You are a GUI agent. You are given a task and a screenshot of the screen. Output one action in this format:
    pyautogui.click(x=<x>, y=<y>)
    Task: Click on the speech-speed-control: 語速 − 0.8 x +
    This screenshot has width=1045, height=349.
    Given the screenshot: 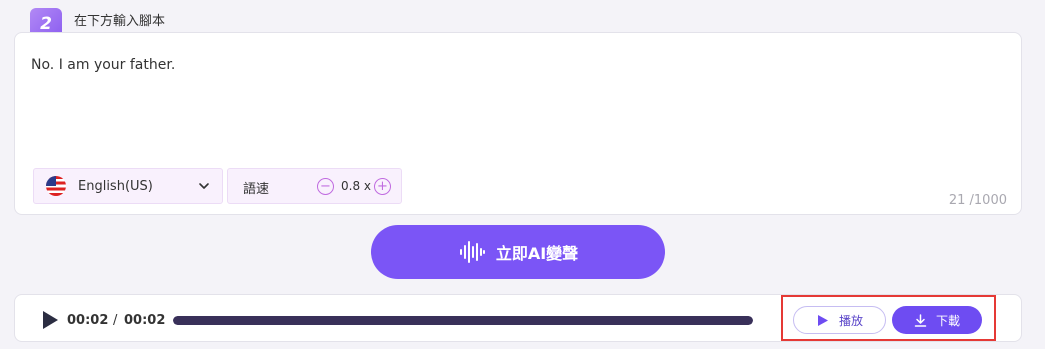 What is the action you would take?
    pyautogui.click(x=314, y=186)
    